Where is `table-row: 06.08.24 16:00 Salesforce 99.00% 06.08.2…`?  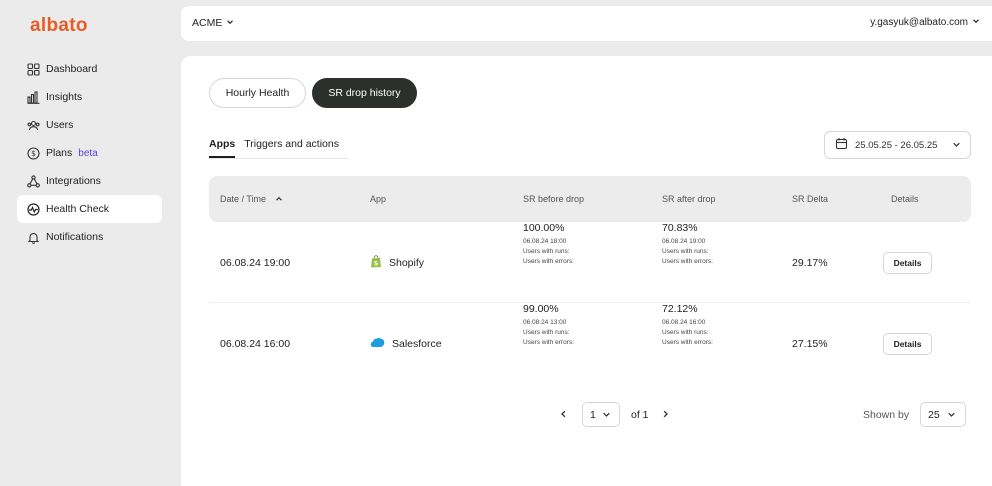 table-row: 06.08.24 16:00 Salesforce 99.00% 06.08.2… is located at coordinates (590, 343).